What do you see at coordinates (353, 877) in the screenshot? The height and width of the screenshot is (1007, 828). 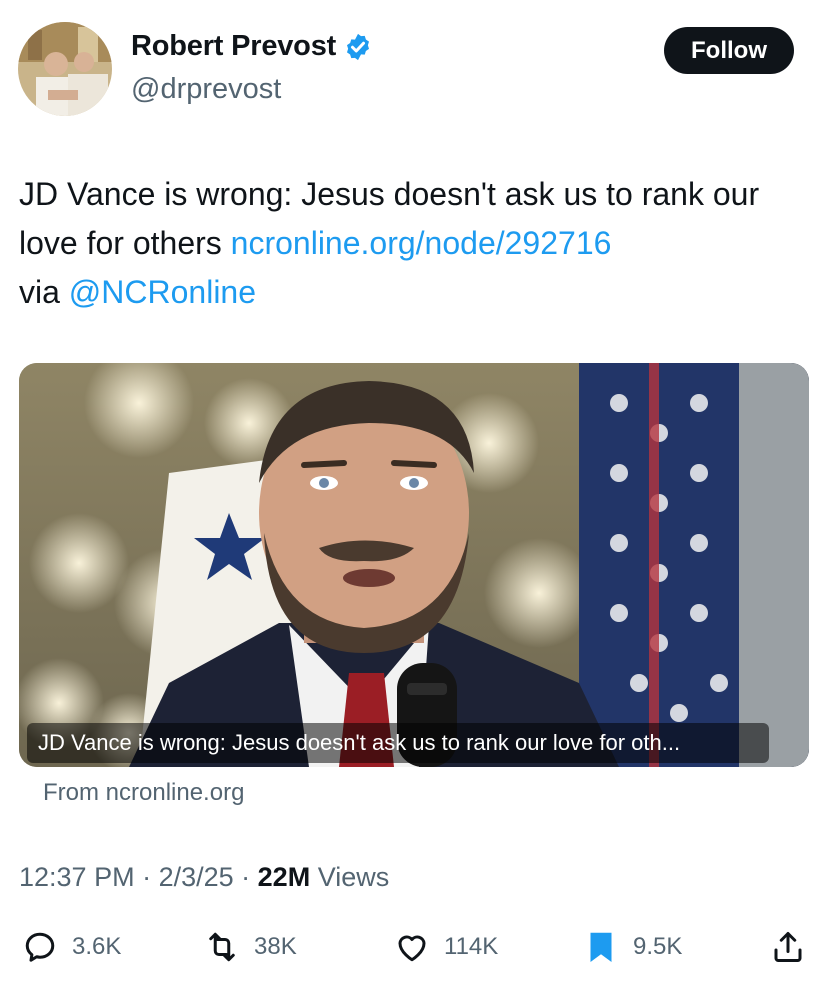 I see `views-label: Views` at bounding box center [353, 877].